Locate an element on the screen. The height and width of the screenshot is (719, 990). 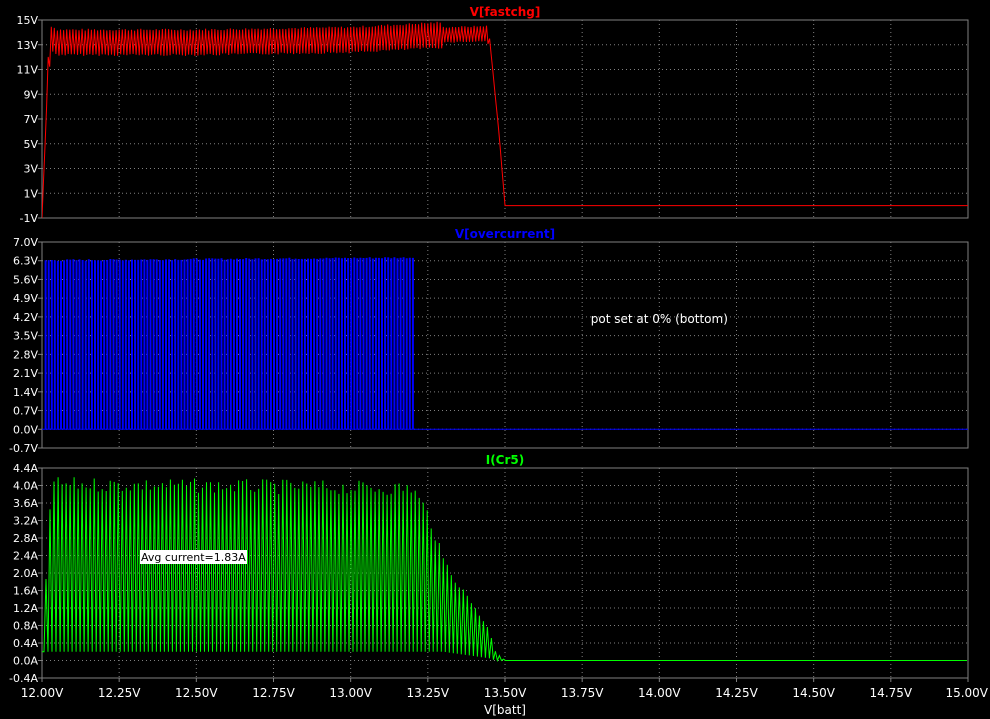
y-tick-label: 2.8A is located at coordinates (25, 538).